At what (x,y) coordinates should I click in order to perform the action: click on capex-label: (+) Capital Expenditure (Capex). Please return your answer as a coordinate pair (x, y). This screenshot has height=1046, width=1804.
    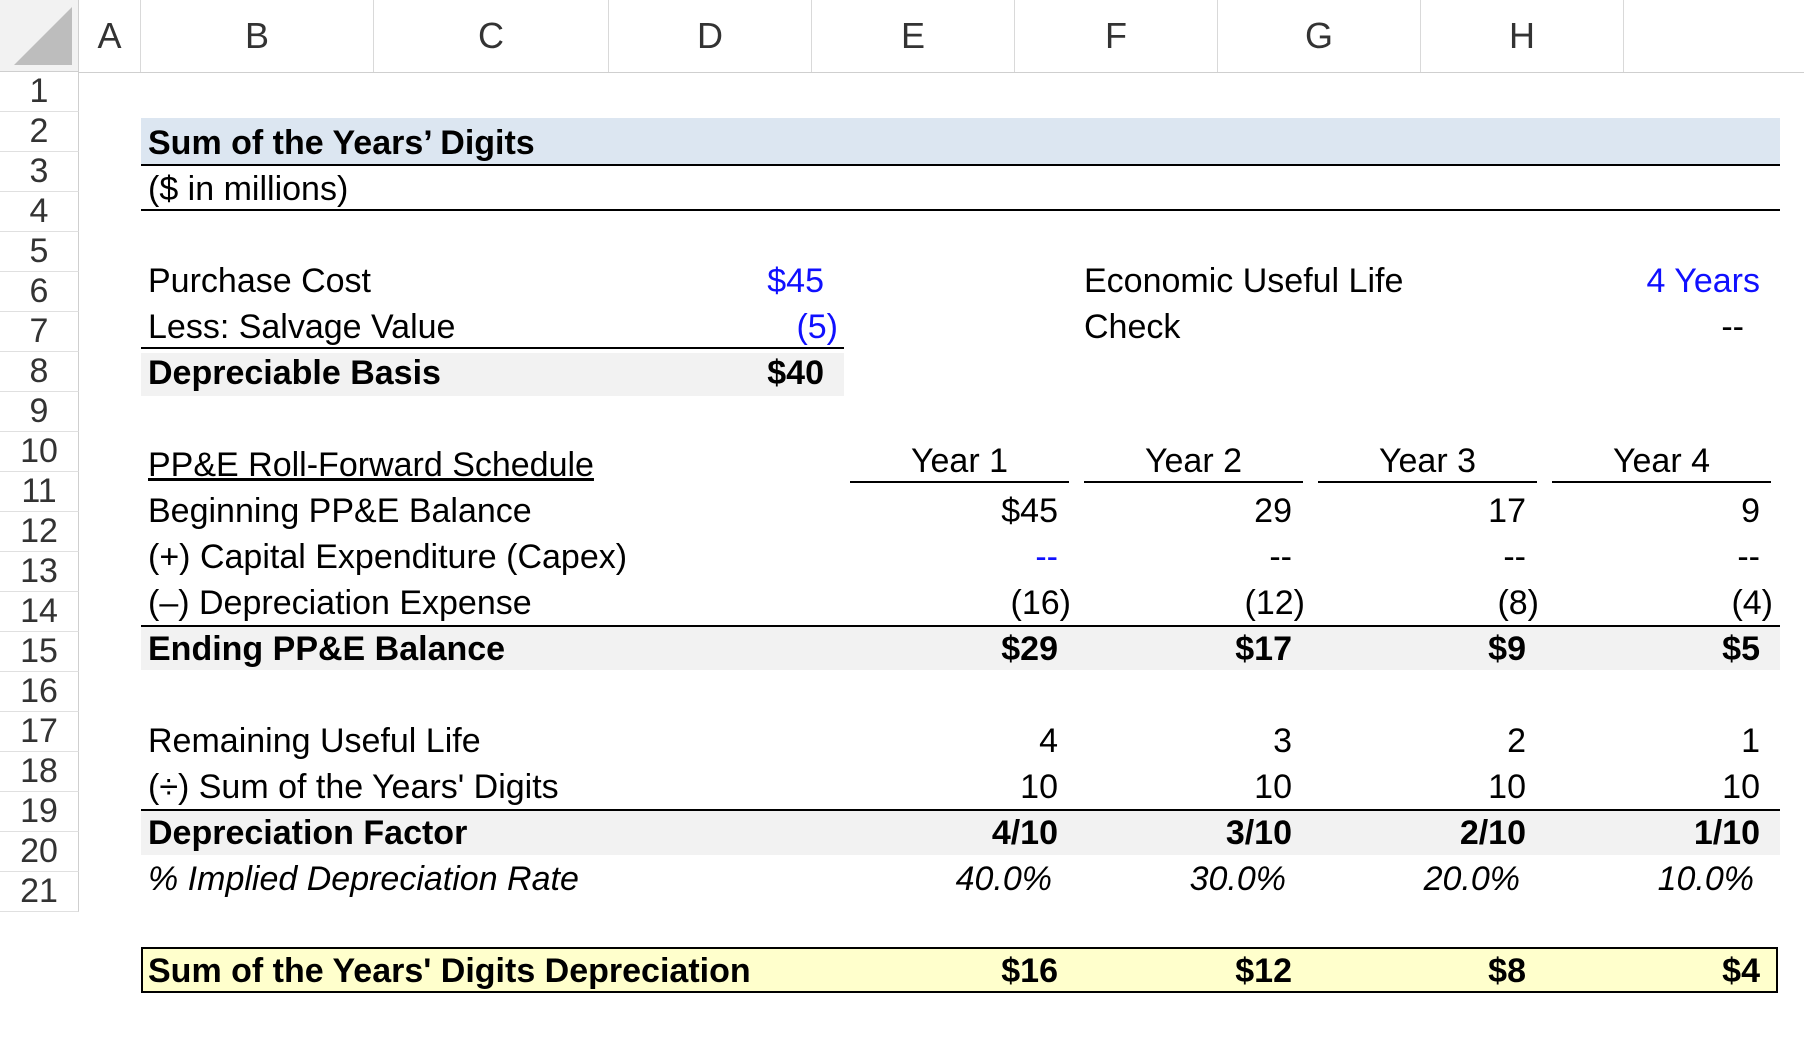
    Looking at the image, I should click on (388, 557).